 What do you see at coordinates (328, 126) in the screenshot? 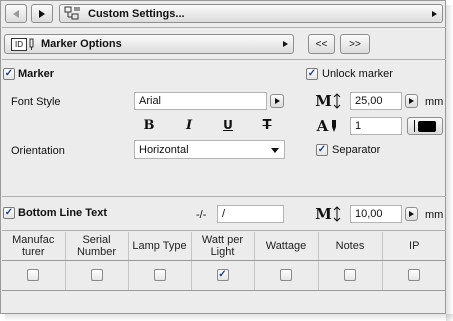
I see `text-pen-icon: A` at bounding box center [328, 126].